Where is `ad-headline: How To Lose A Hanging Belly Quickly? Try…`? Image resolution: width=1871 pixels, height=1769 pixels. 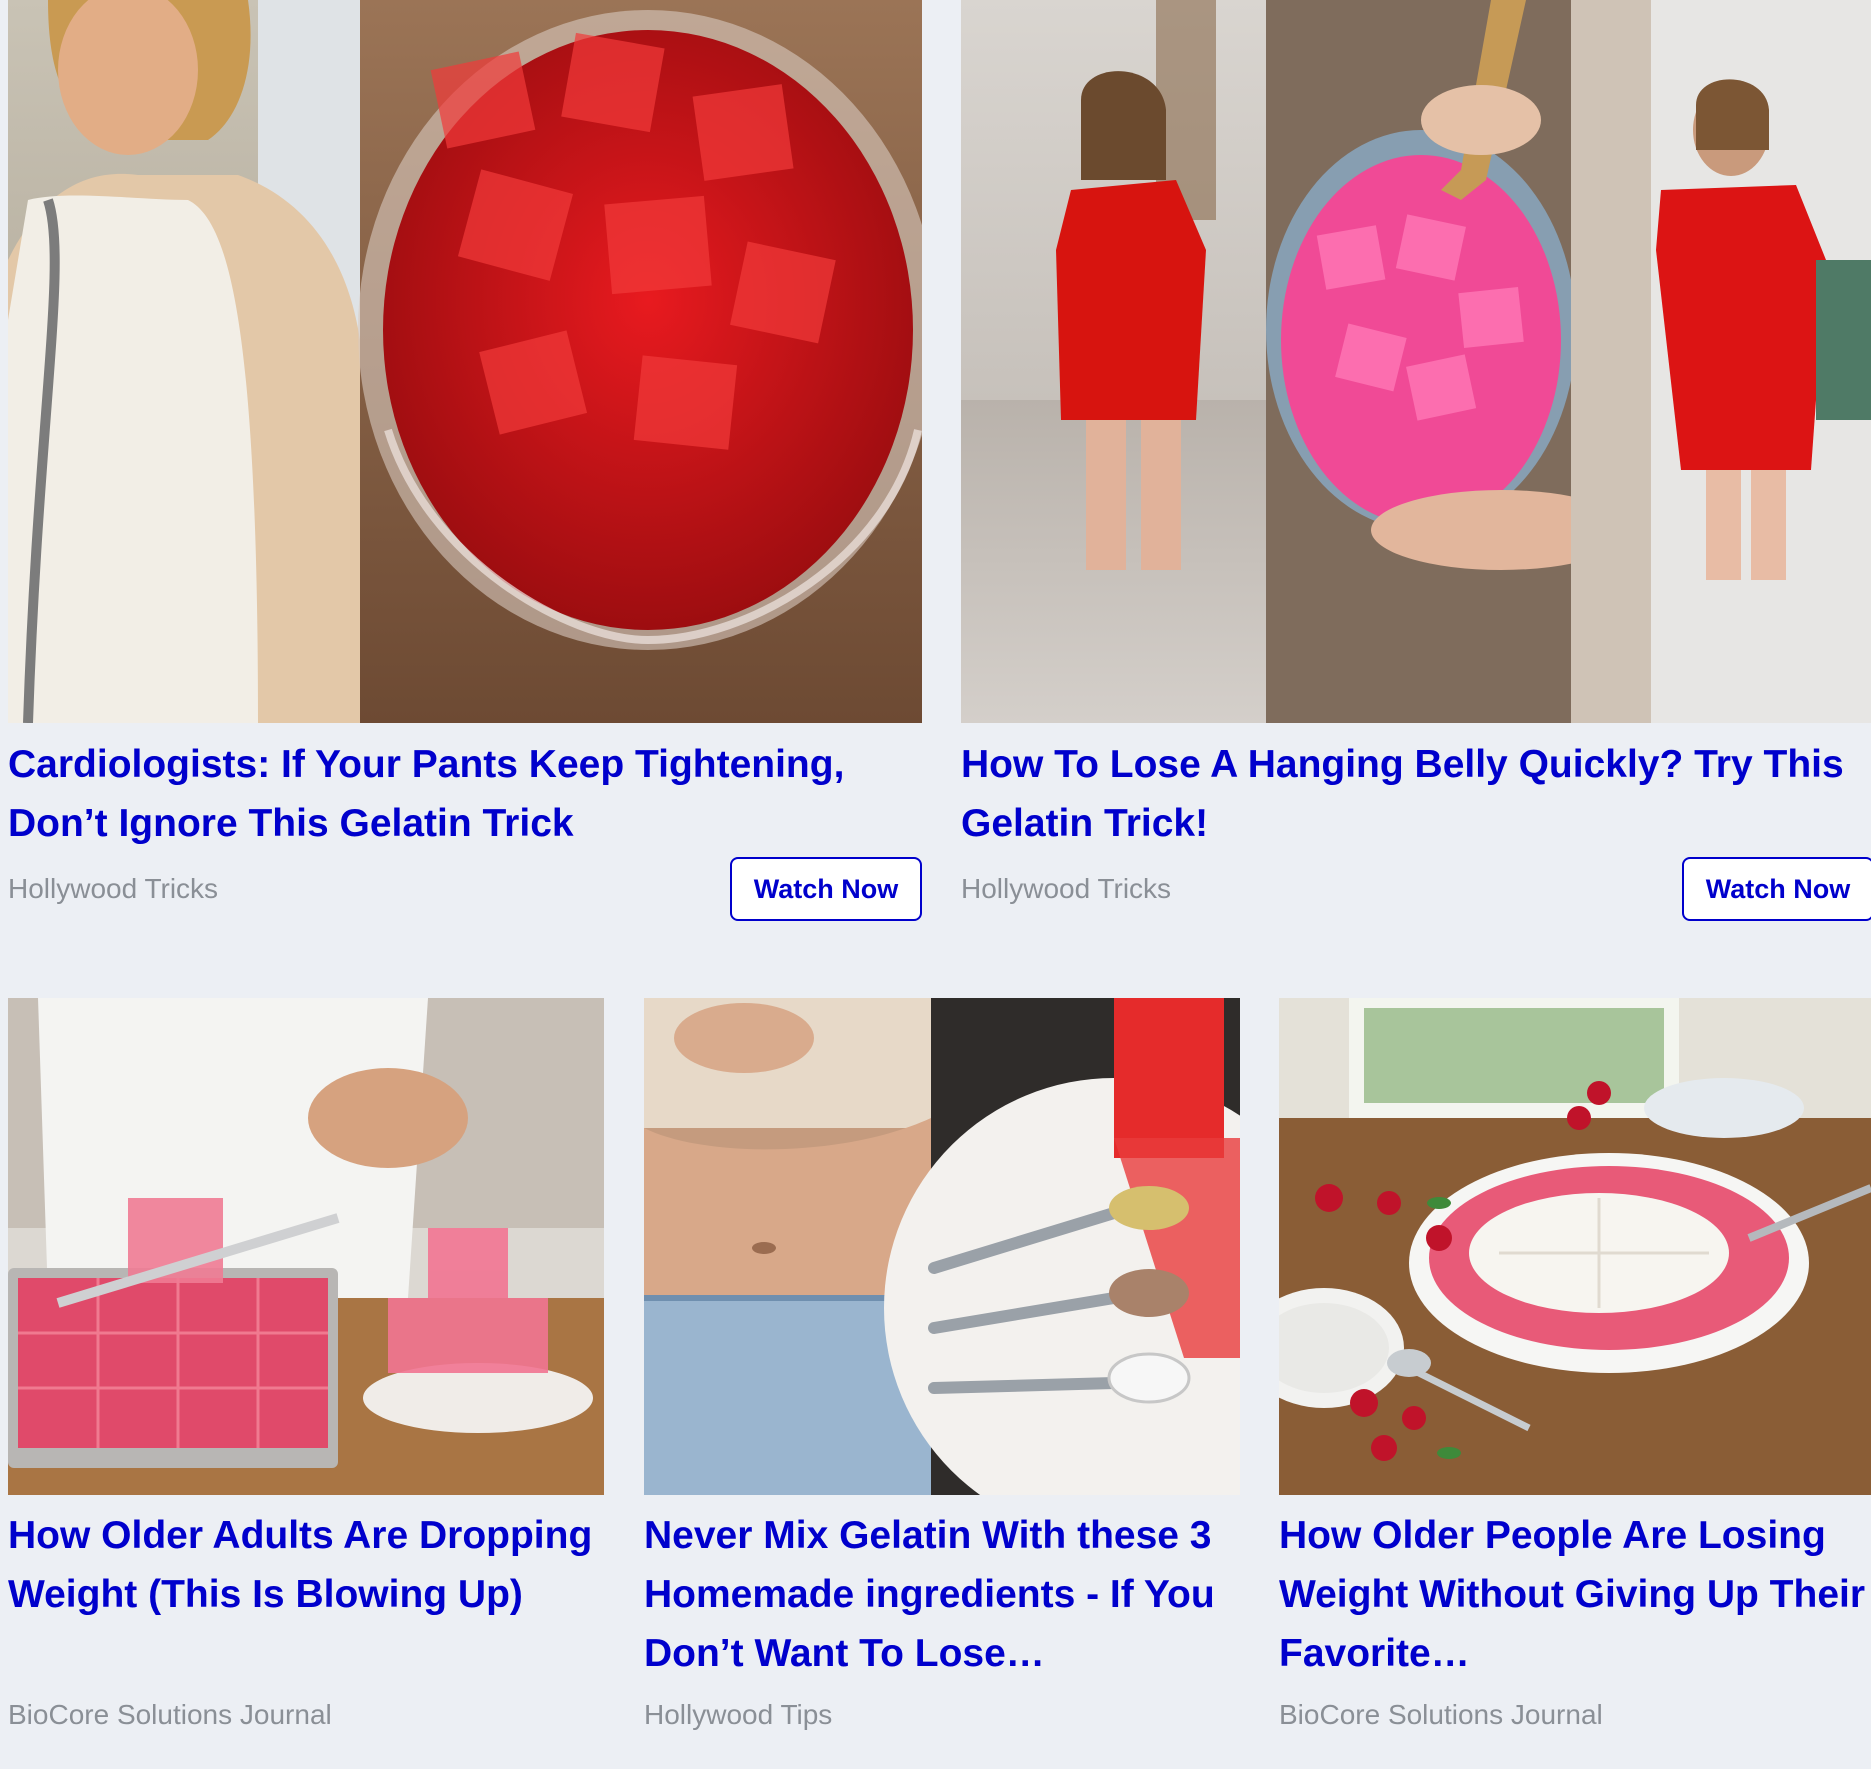 ad-headline: How To Lose A Hanging Belly Quickly? Try… is located at coordinates (1413, 794).